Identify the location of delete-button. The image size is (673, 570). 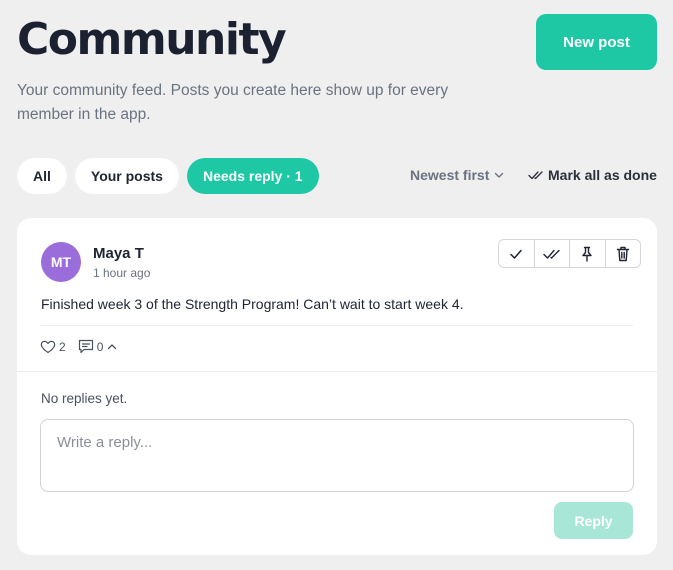
(623, 253).